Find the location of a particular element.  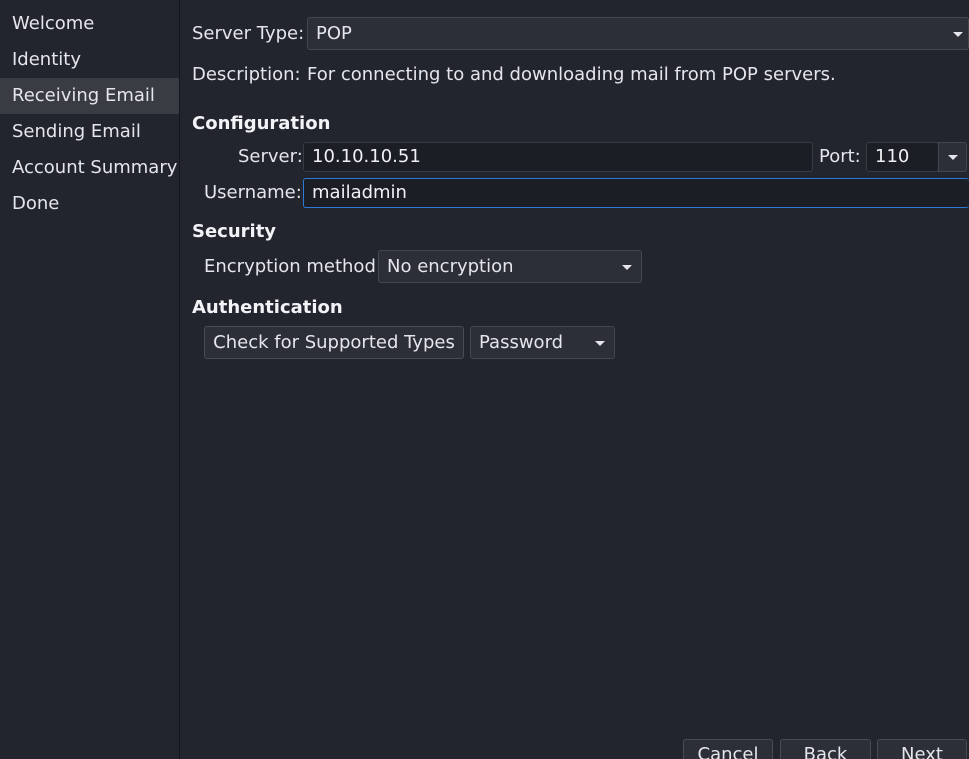

username-value: mailadmin is located at coordinates (359, 192).